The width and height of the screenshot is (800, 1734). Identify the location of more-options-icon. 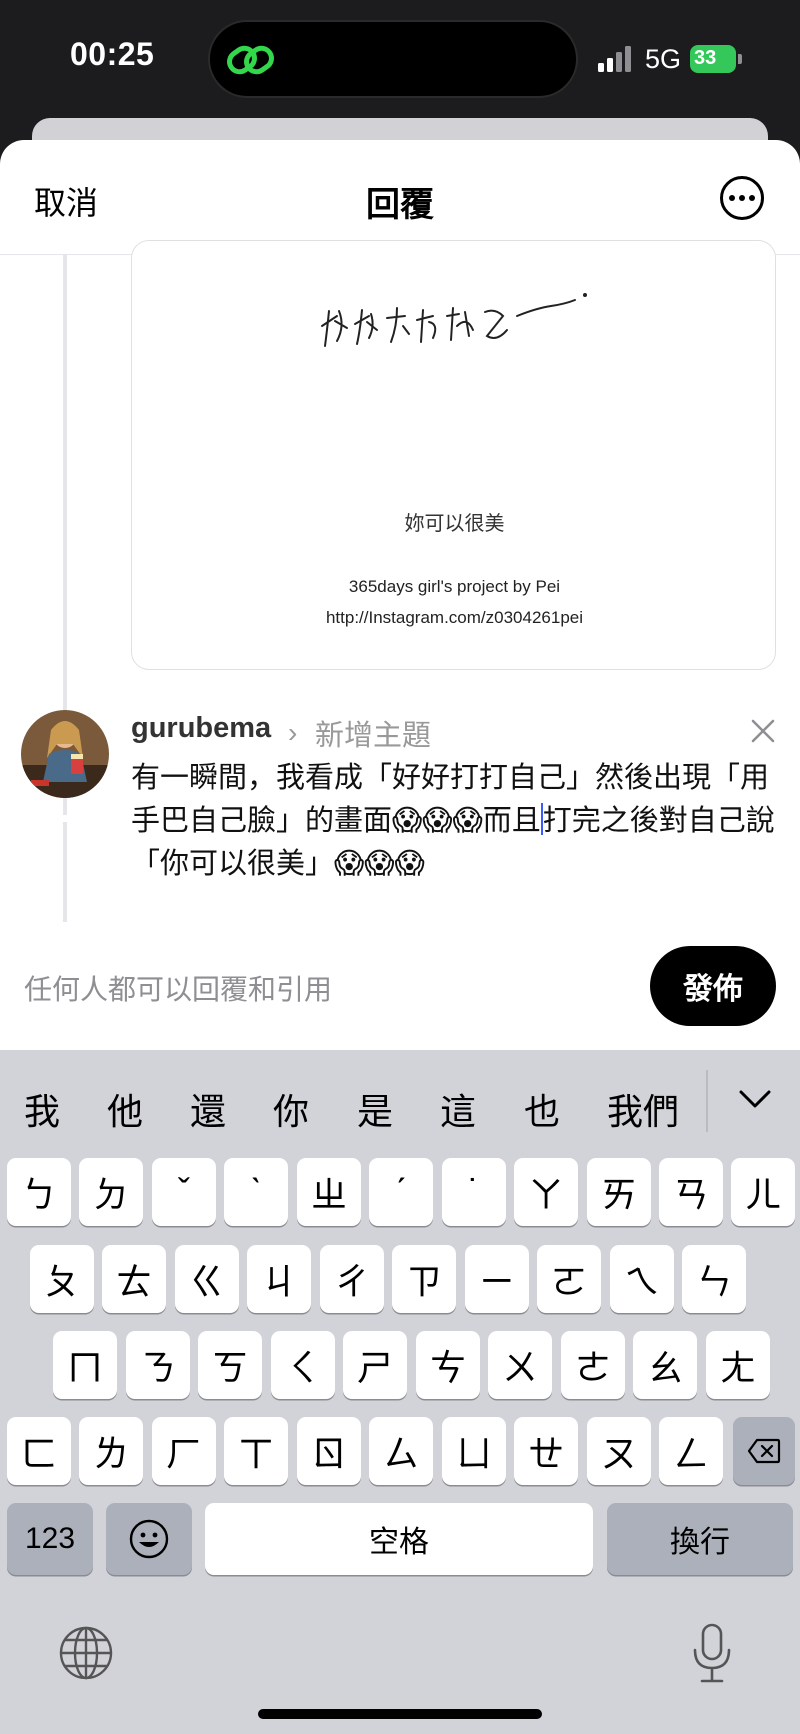
(742, 198).